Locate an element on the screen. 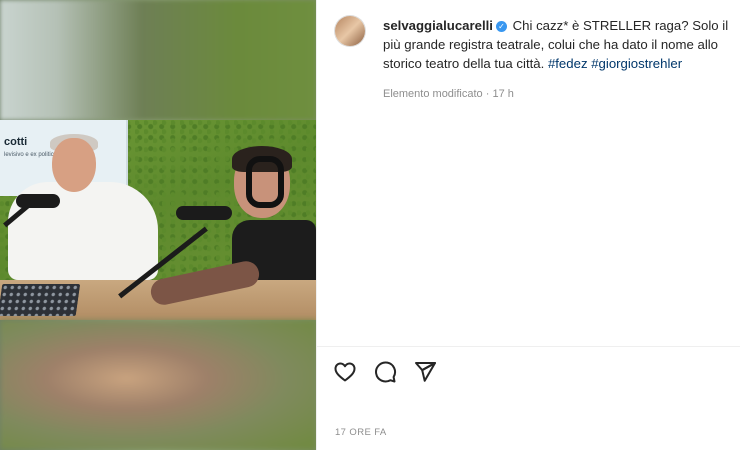 This screenshot has height=450, width=740. divider is located at coordinates (528, 346).